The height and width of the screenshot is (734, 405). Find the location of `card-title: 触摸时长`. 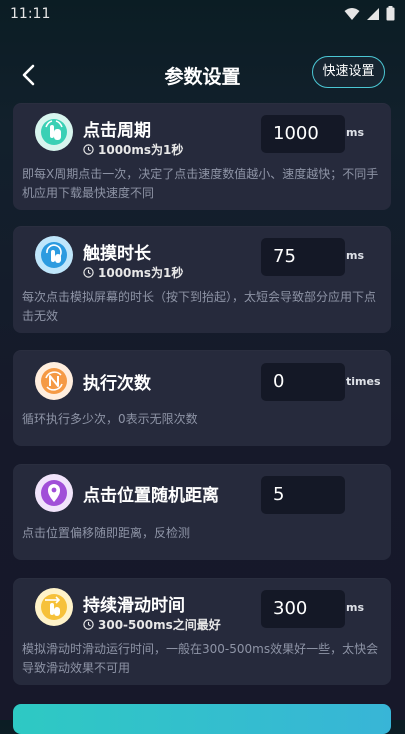

card-title: 触摸时长 is located at coordinates (117, 254).